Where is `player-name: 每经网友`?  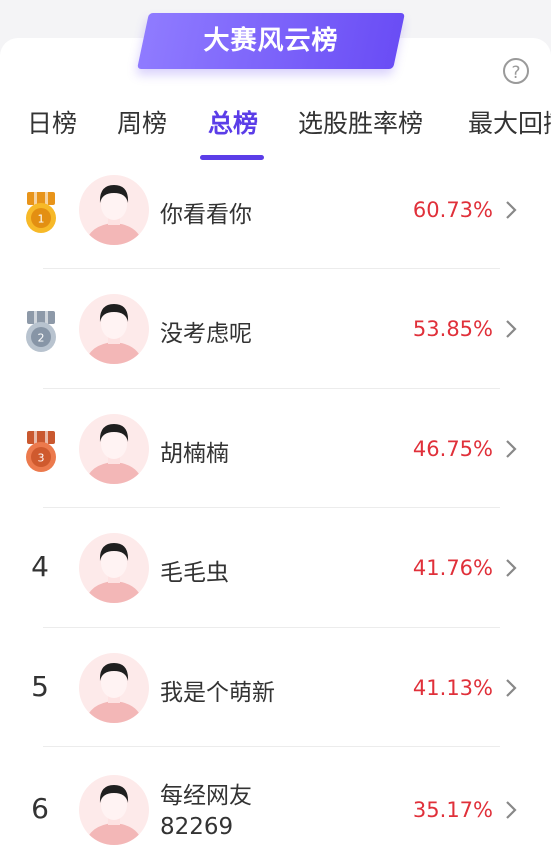 player-name: 每经网友 is located at coordinates (206, 796).